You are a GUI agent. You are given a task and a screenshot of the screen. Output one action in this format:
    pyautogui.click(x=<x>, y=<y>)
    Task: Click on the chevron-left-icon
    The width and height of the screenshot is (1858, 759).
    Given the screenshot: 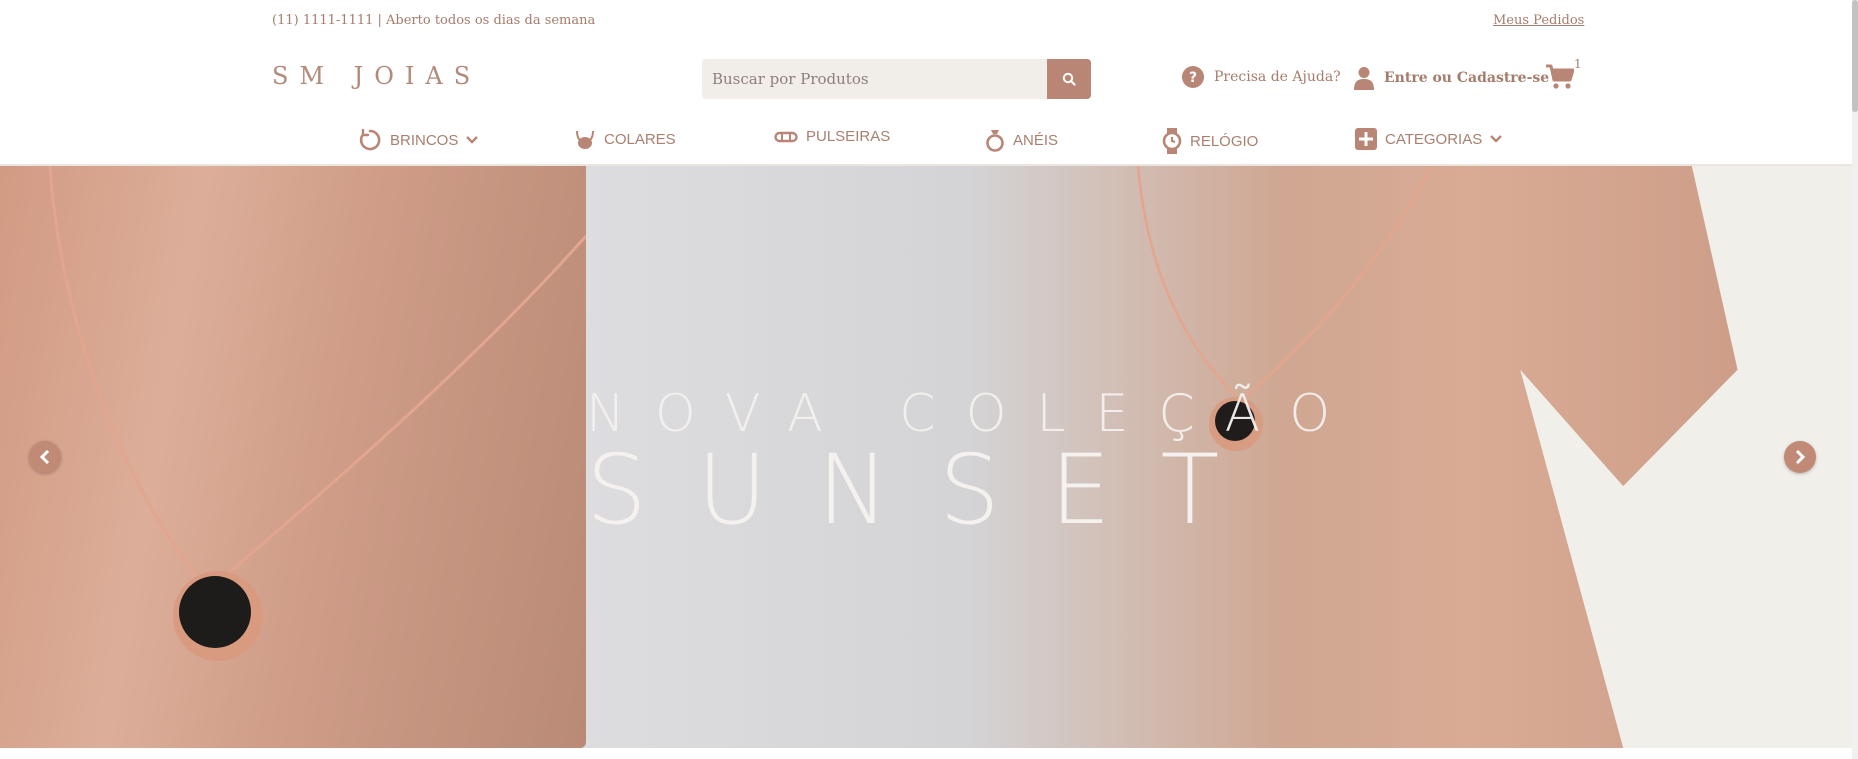 What is the action you would take?
    pyautogui.click(x=44, y=457)
    